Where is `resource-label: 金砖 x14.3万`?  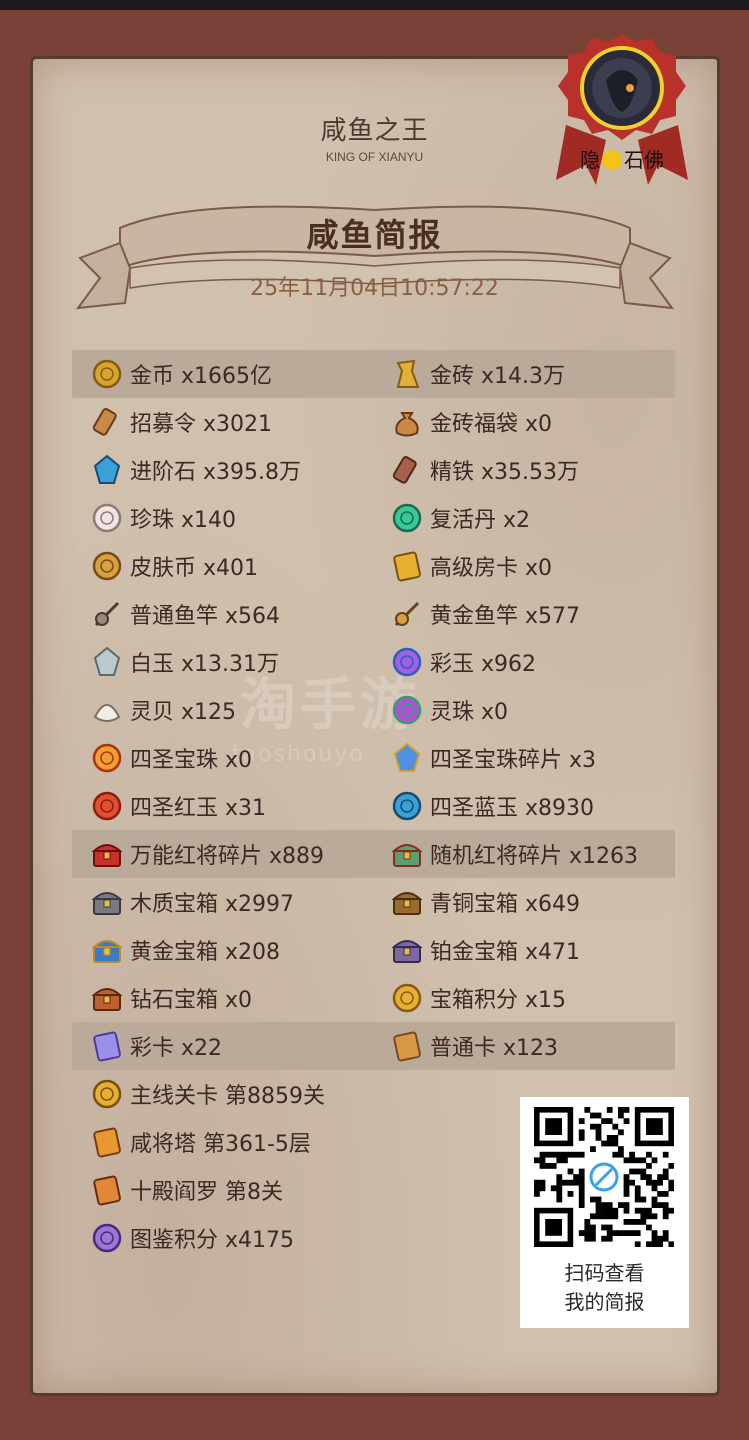 resource-label: 金砖 x14.3万 is located at coordinates (497, 376).